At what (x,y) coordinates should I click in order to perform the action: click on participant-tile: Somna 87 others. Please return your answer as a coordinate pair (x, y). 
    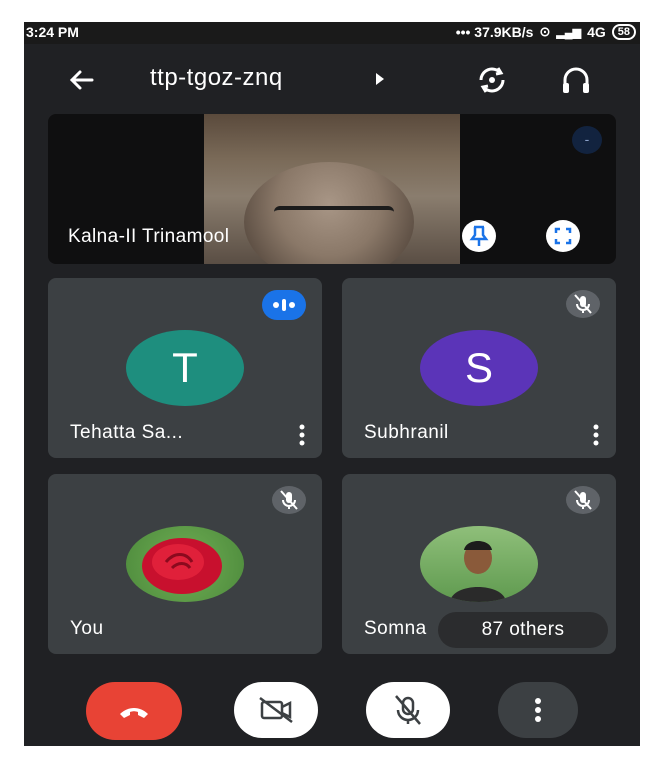
    Looking at the image, I should click on (479, 564).